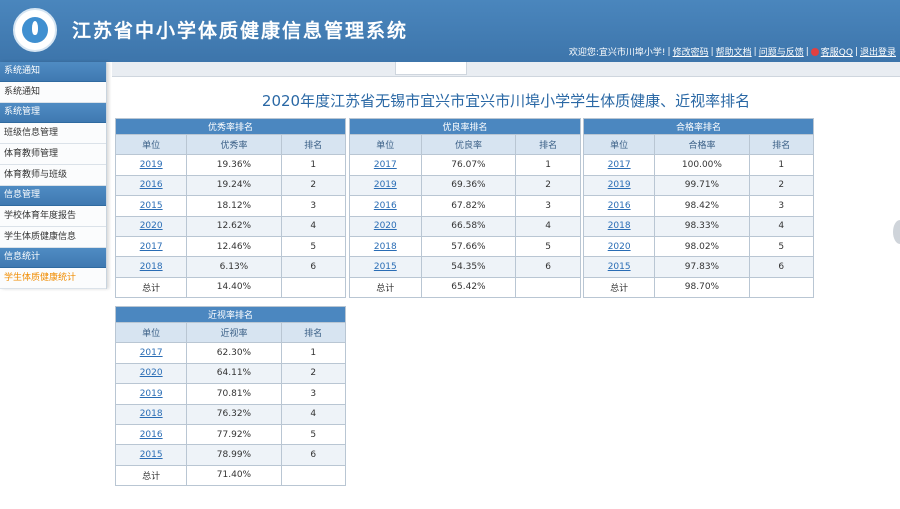 The height and width of the screenshot is (509, 900). I want to click on table-row: 2017 76.07% 1, so click(465, 165).